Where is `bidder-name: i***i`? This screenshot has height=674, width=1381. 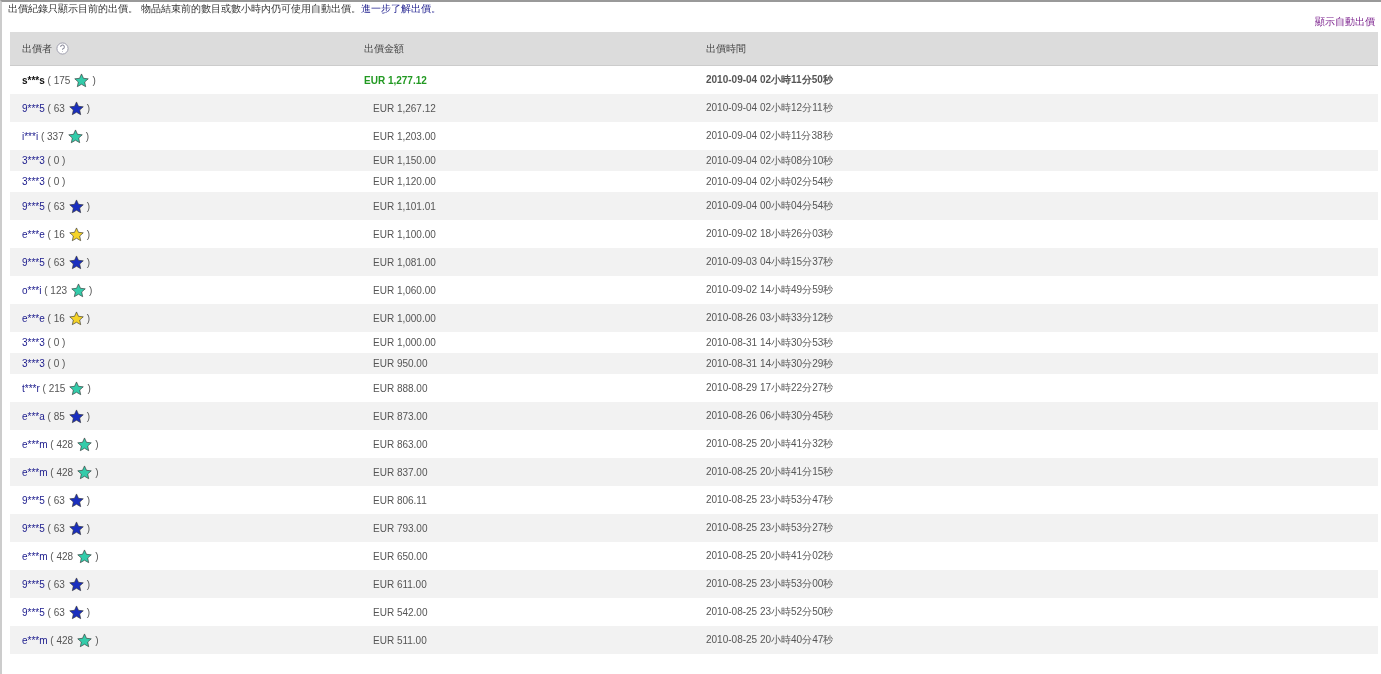 bidder-name: i***i is located at coordinates (30, 136).